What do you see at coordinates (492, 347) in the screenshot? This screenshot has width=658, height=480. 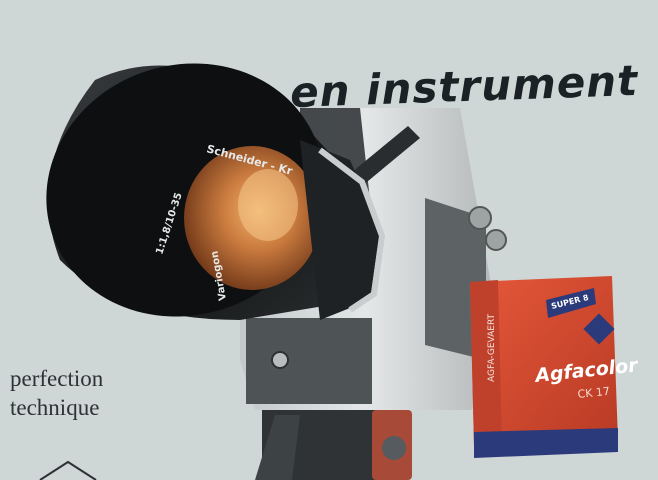 I see `film-box-side-label: AGFA-GEVAERT` at bounding box center [492, 347].